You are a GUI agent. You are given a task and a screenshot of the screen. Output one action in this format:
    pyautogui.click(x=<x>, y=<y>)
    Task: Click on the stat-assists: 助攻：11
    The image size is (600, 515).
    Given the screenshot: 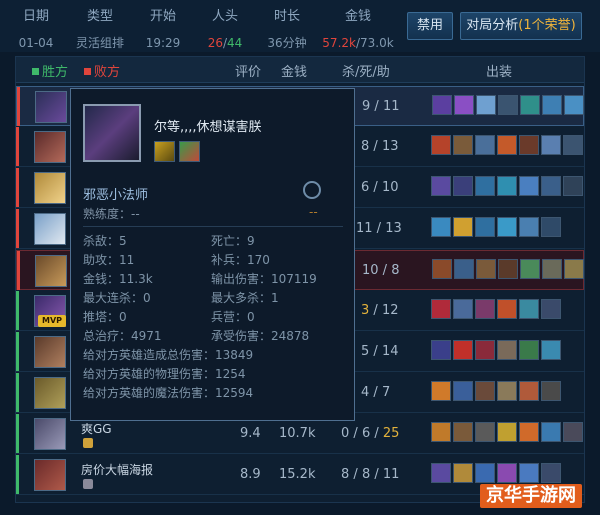 What is the action you would take?
    pyautogui.click(x=109, y=260)
    